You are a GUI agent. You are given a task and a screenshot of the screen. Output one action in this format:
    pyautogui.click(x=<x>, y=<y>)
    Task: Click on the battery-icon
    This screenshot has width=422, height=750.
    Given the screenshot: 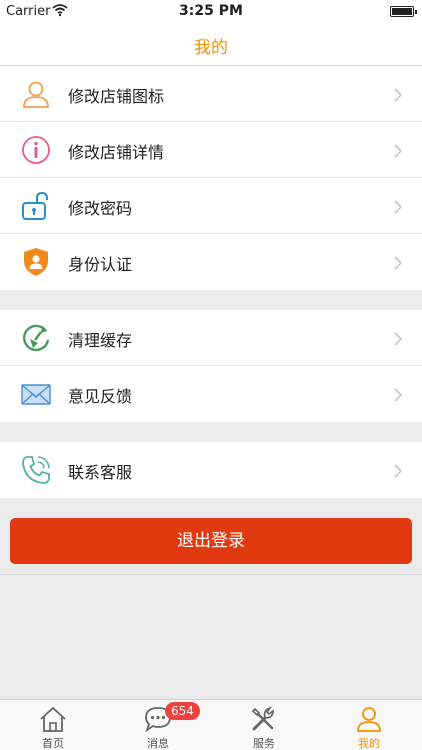 What is the action you would take?
    pyautogui.click(x=403, y=11)
    